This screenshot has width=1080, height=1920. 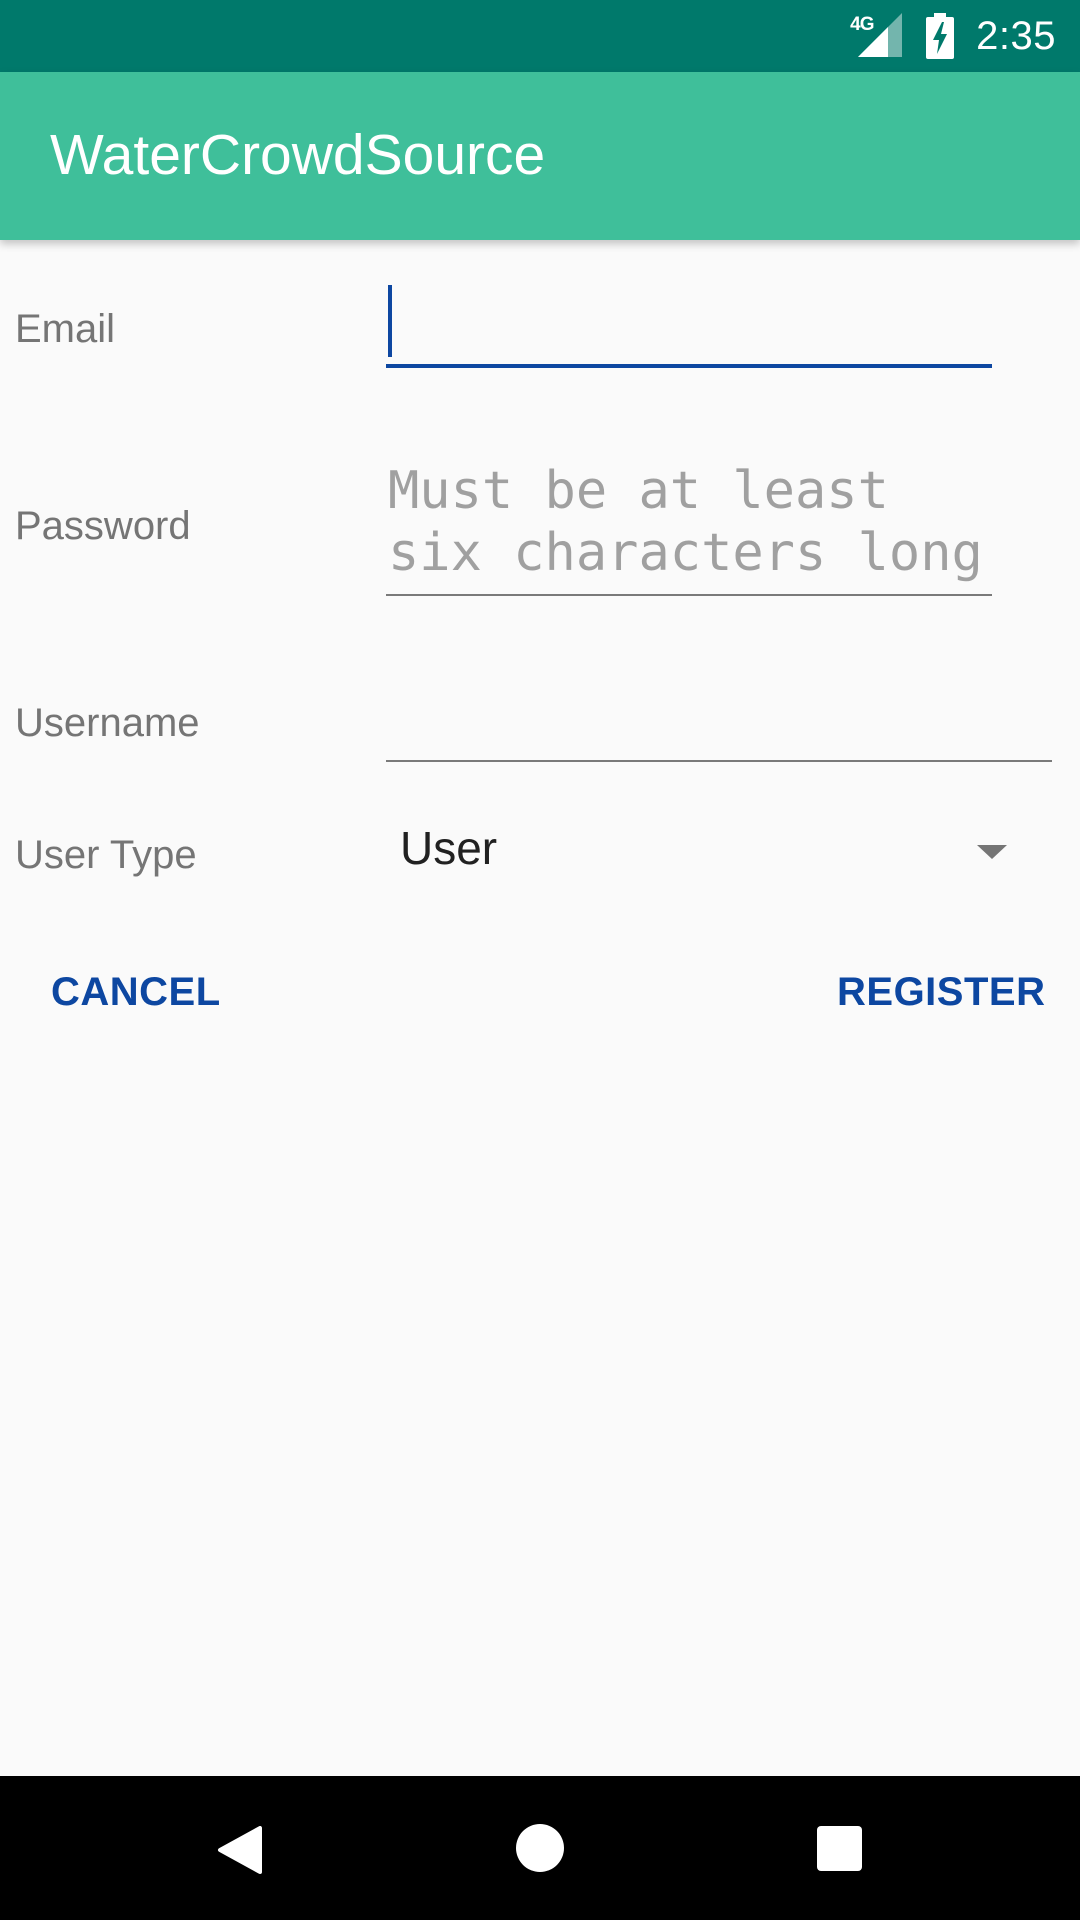 What do you see at coordinates (719, 721) in the screenshot?
I see `username-field` at bounding box center [719, 721].